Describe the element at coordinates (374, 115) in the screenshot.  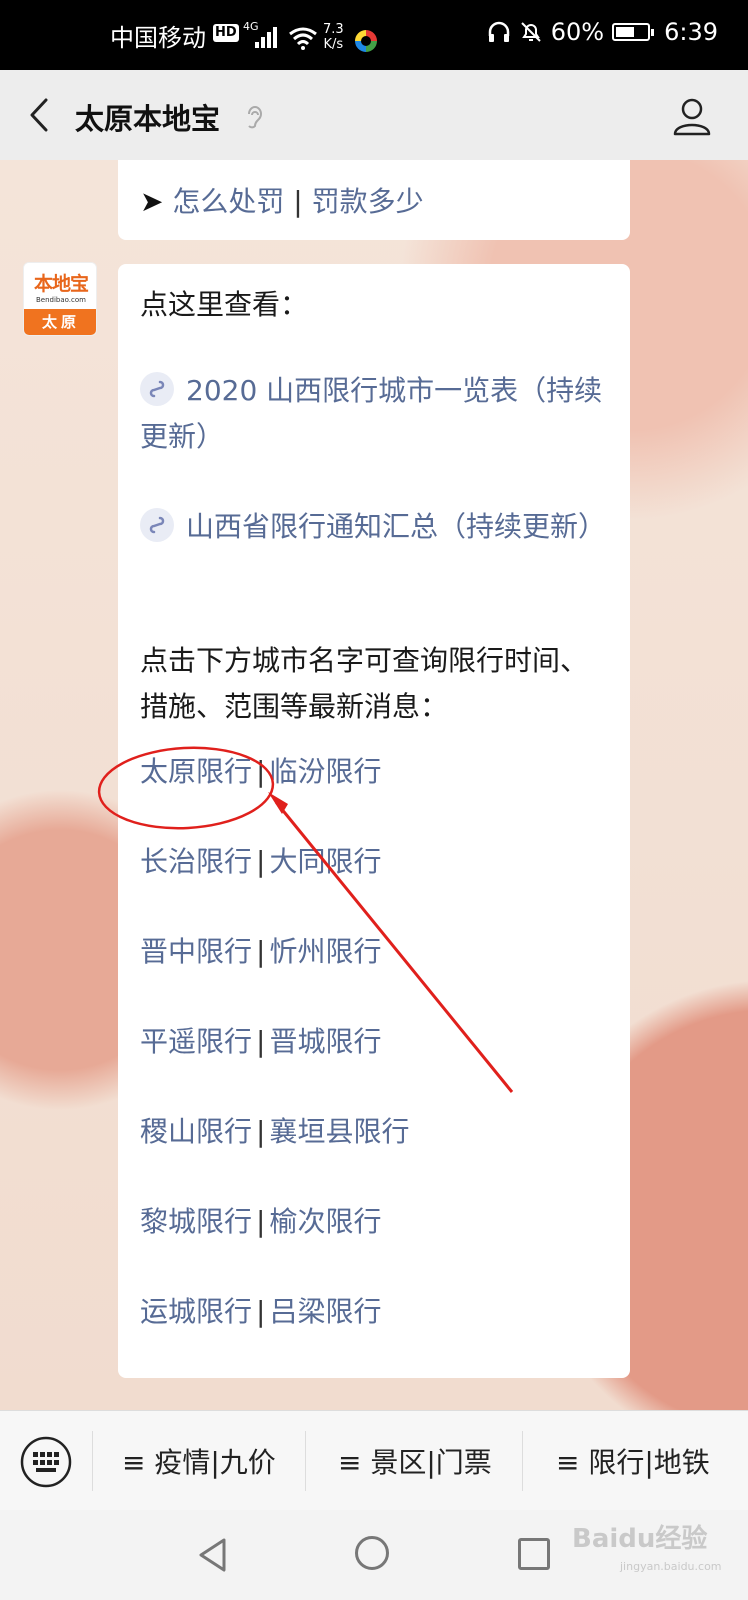
I see `chat-header: 太原本地宝` at that location.